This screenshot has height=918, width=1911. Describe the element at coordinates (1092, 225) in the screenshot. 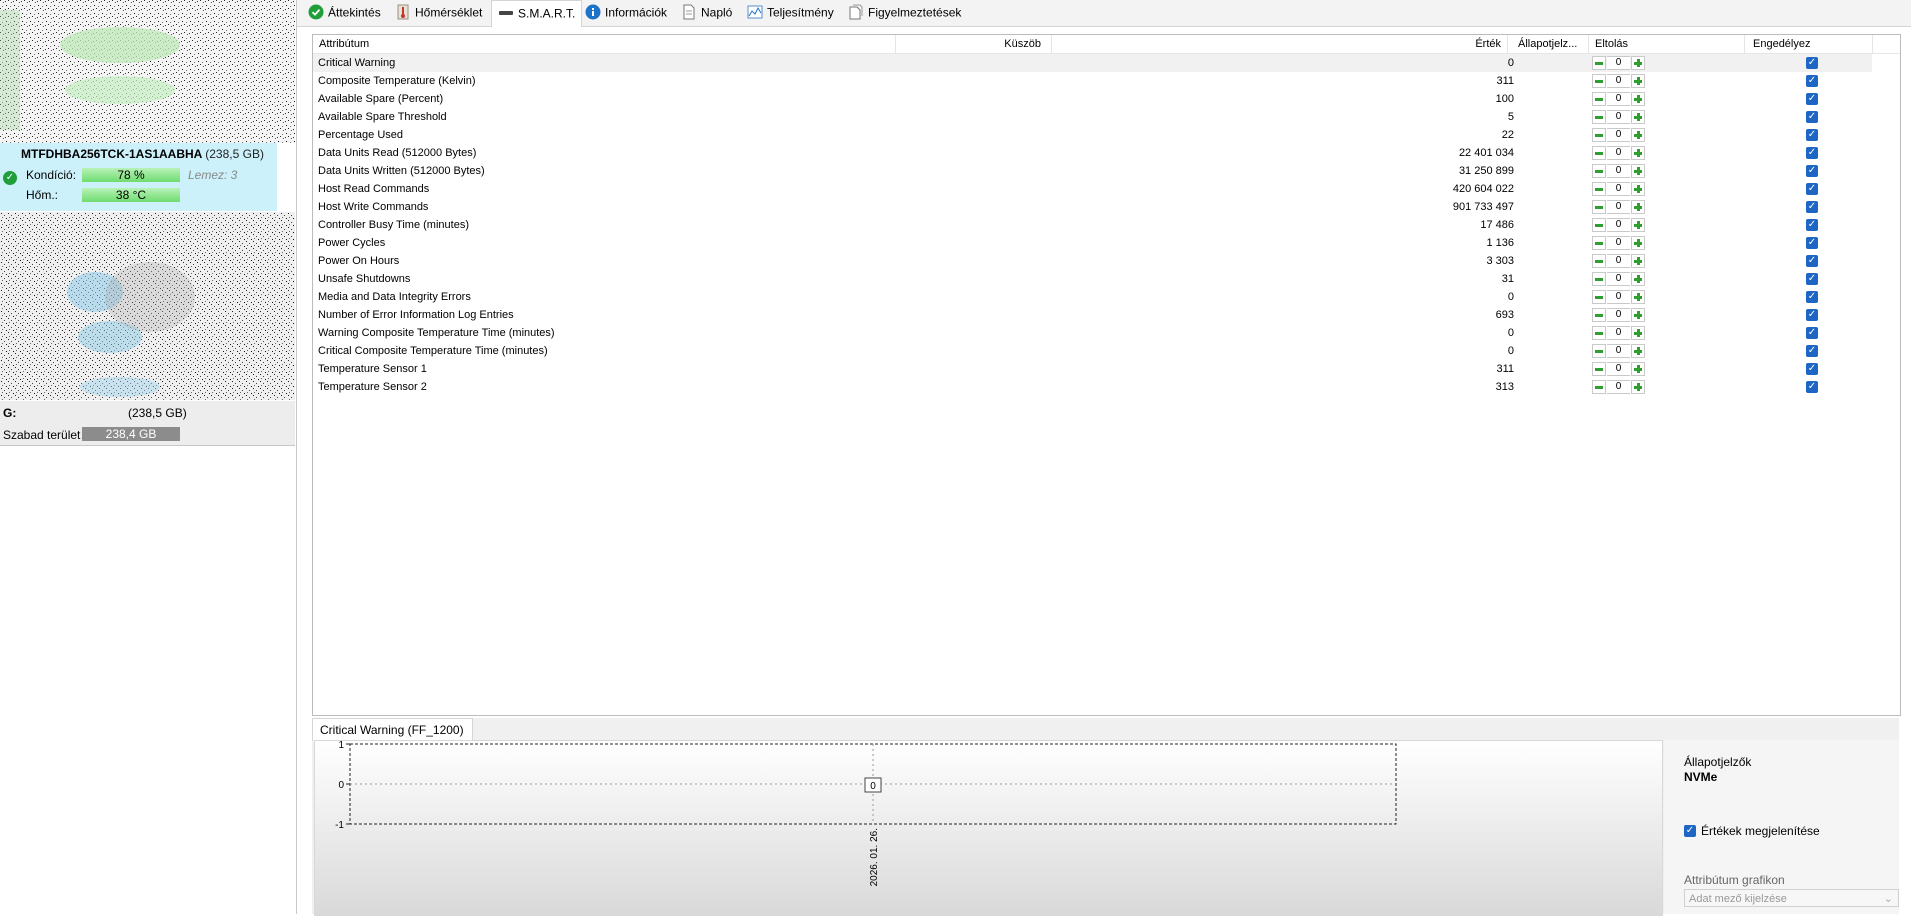

I see `table-row: Controller Busy Time (minutes) 17 486 0 ✓` at that location.